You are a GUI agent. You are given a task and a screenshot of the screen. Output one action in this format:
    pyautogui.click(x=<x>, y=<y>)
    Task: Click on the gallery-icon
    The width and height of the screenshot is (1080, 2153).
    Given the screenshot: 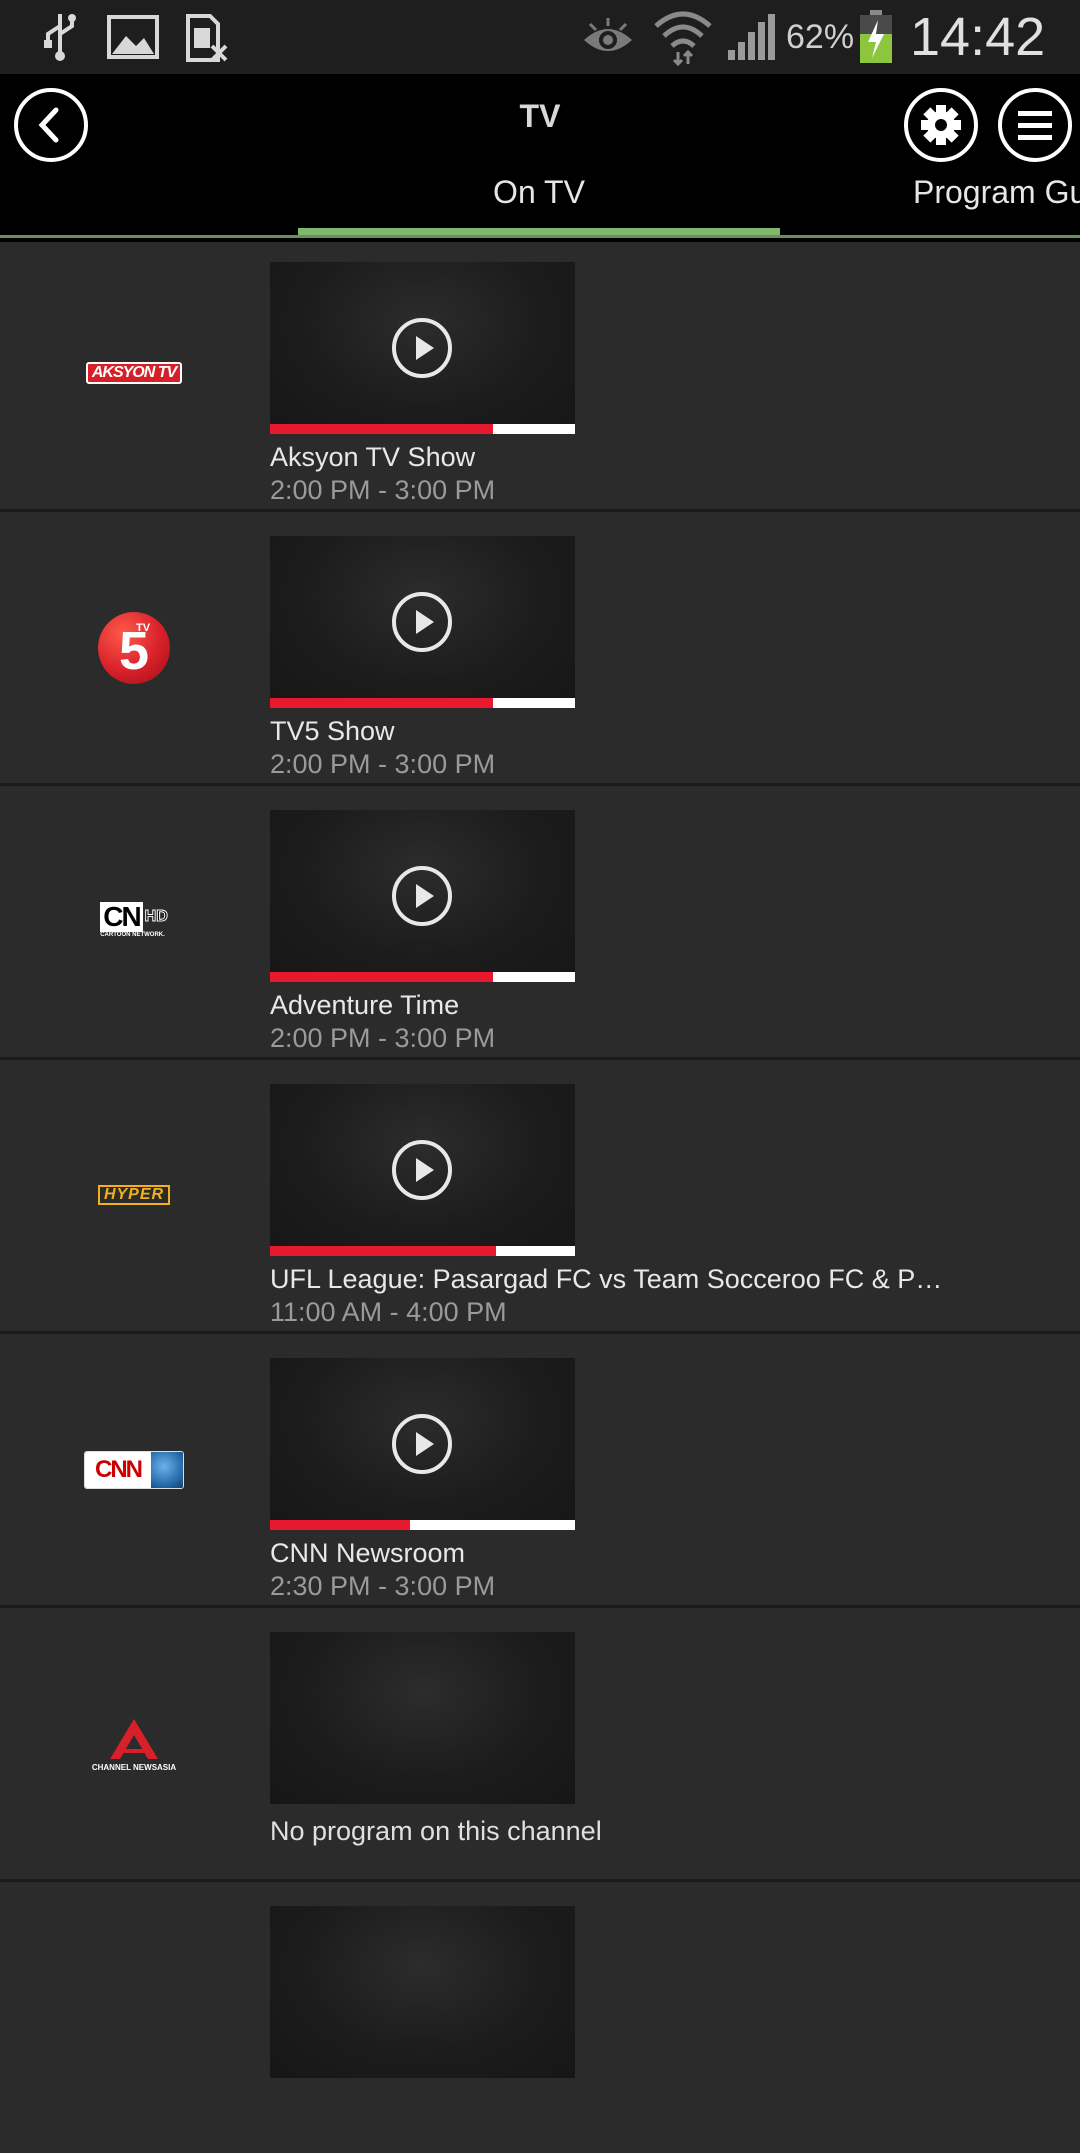 What is the action you would take?
    pyautogui.click(x=133, y=37)
    